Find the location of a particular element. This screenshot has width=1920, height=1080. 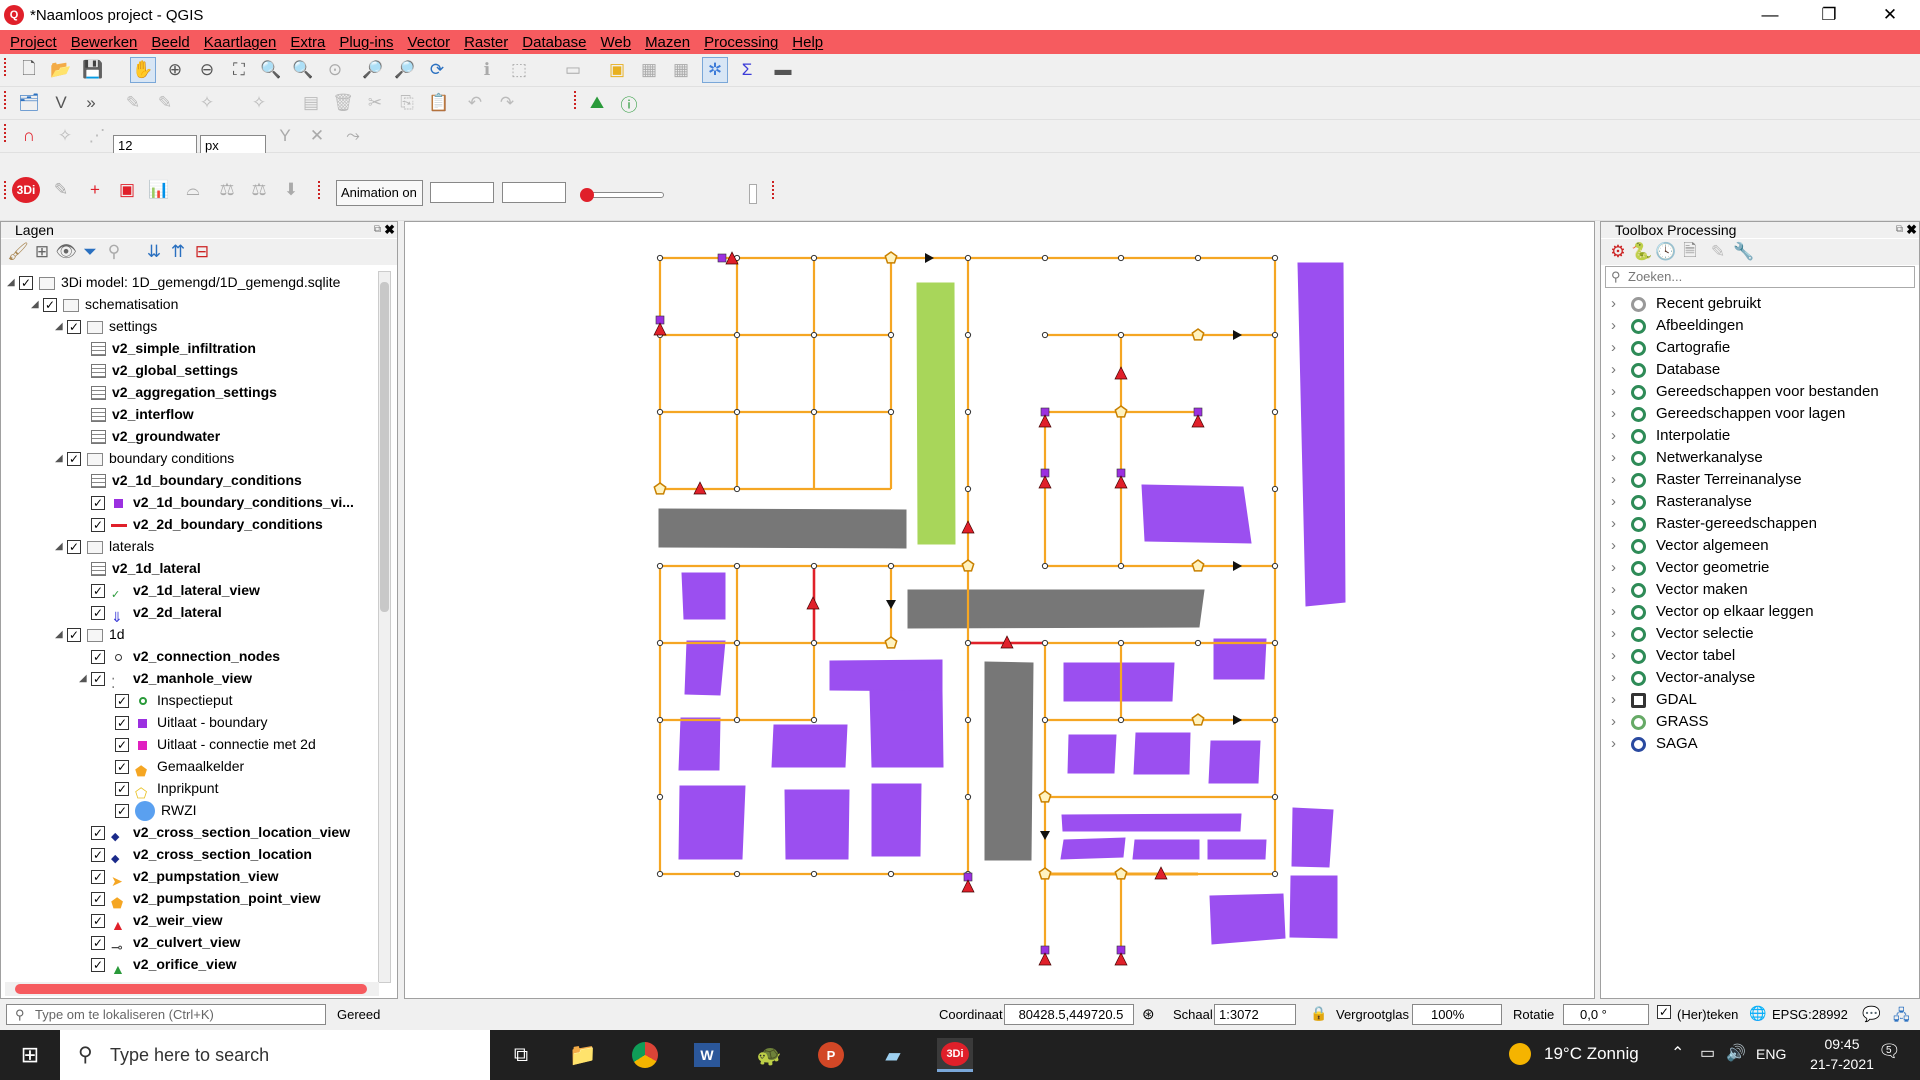

snap-vertex-icon: ✧ is located at coordinates (65, 136).